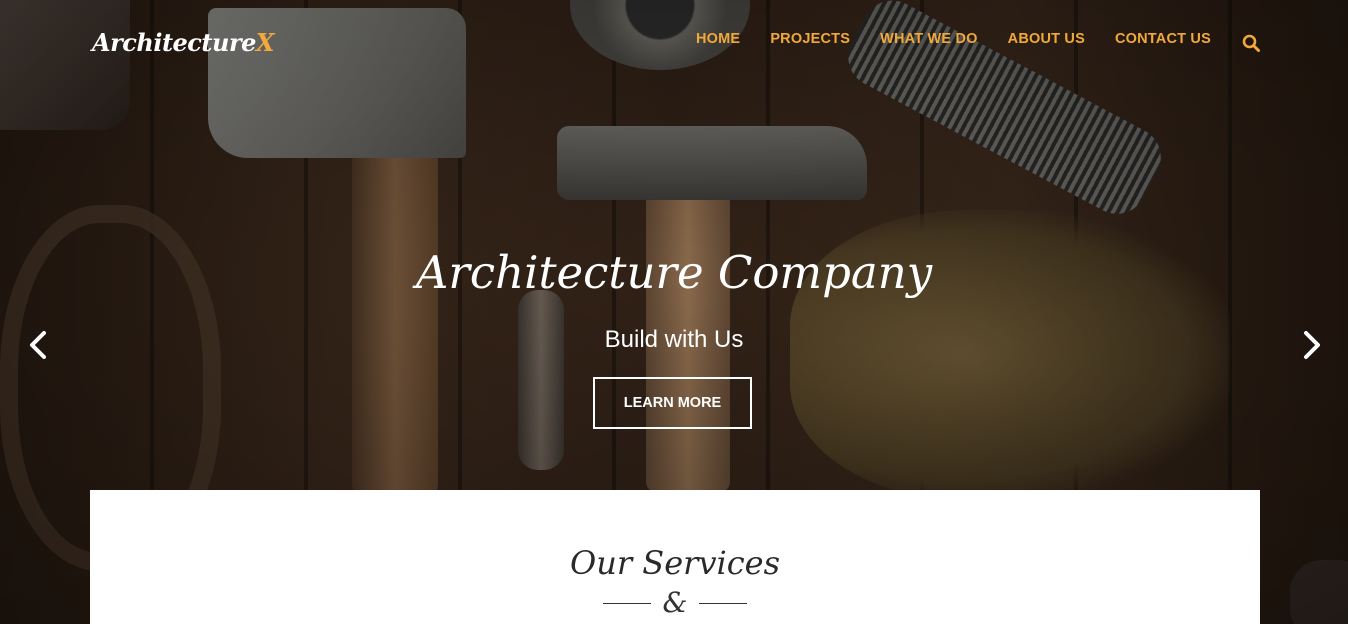  Describe the element at coordinates (1163, 39) in the screenshot. I see `nav-contact-us: CONTACT US` at that location.